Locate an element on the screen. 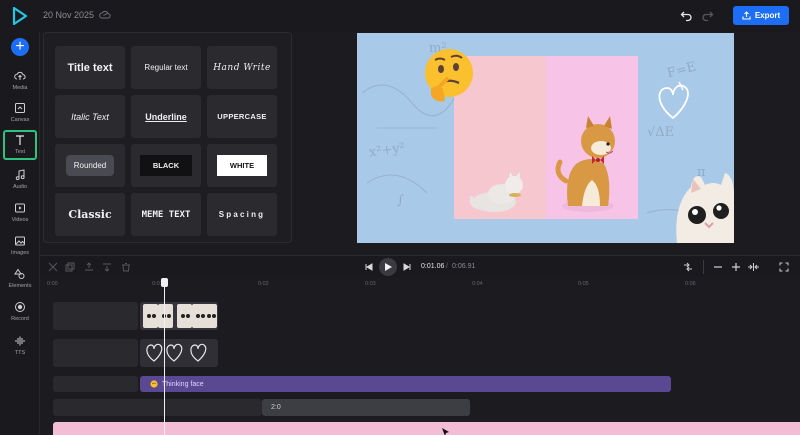  duplicate-icon is located at coordinates (70, 267).